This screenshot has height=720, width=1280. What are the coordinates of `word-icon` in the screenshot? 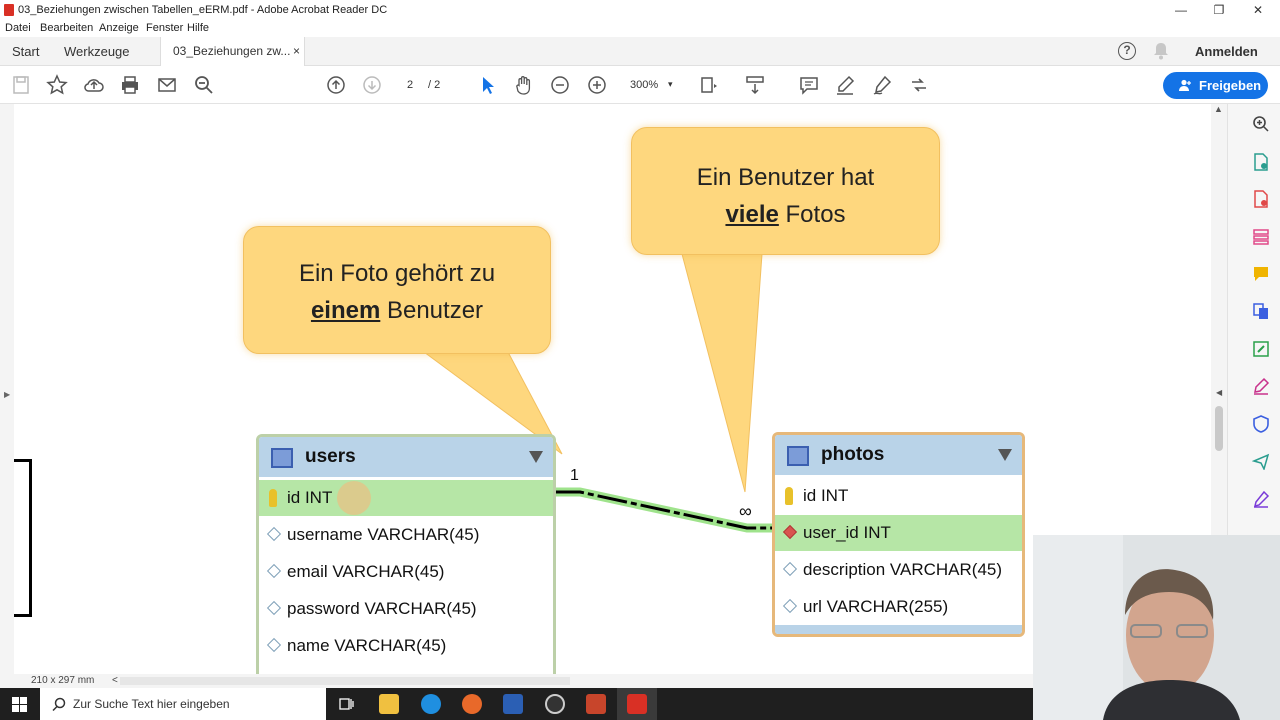 It's located at (513, 704).